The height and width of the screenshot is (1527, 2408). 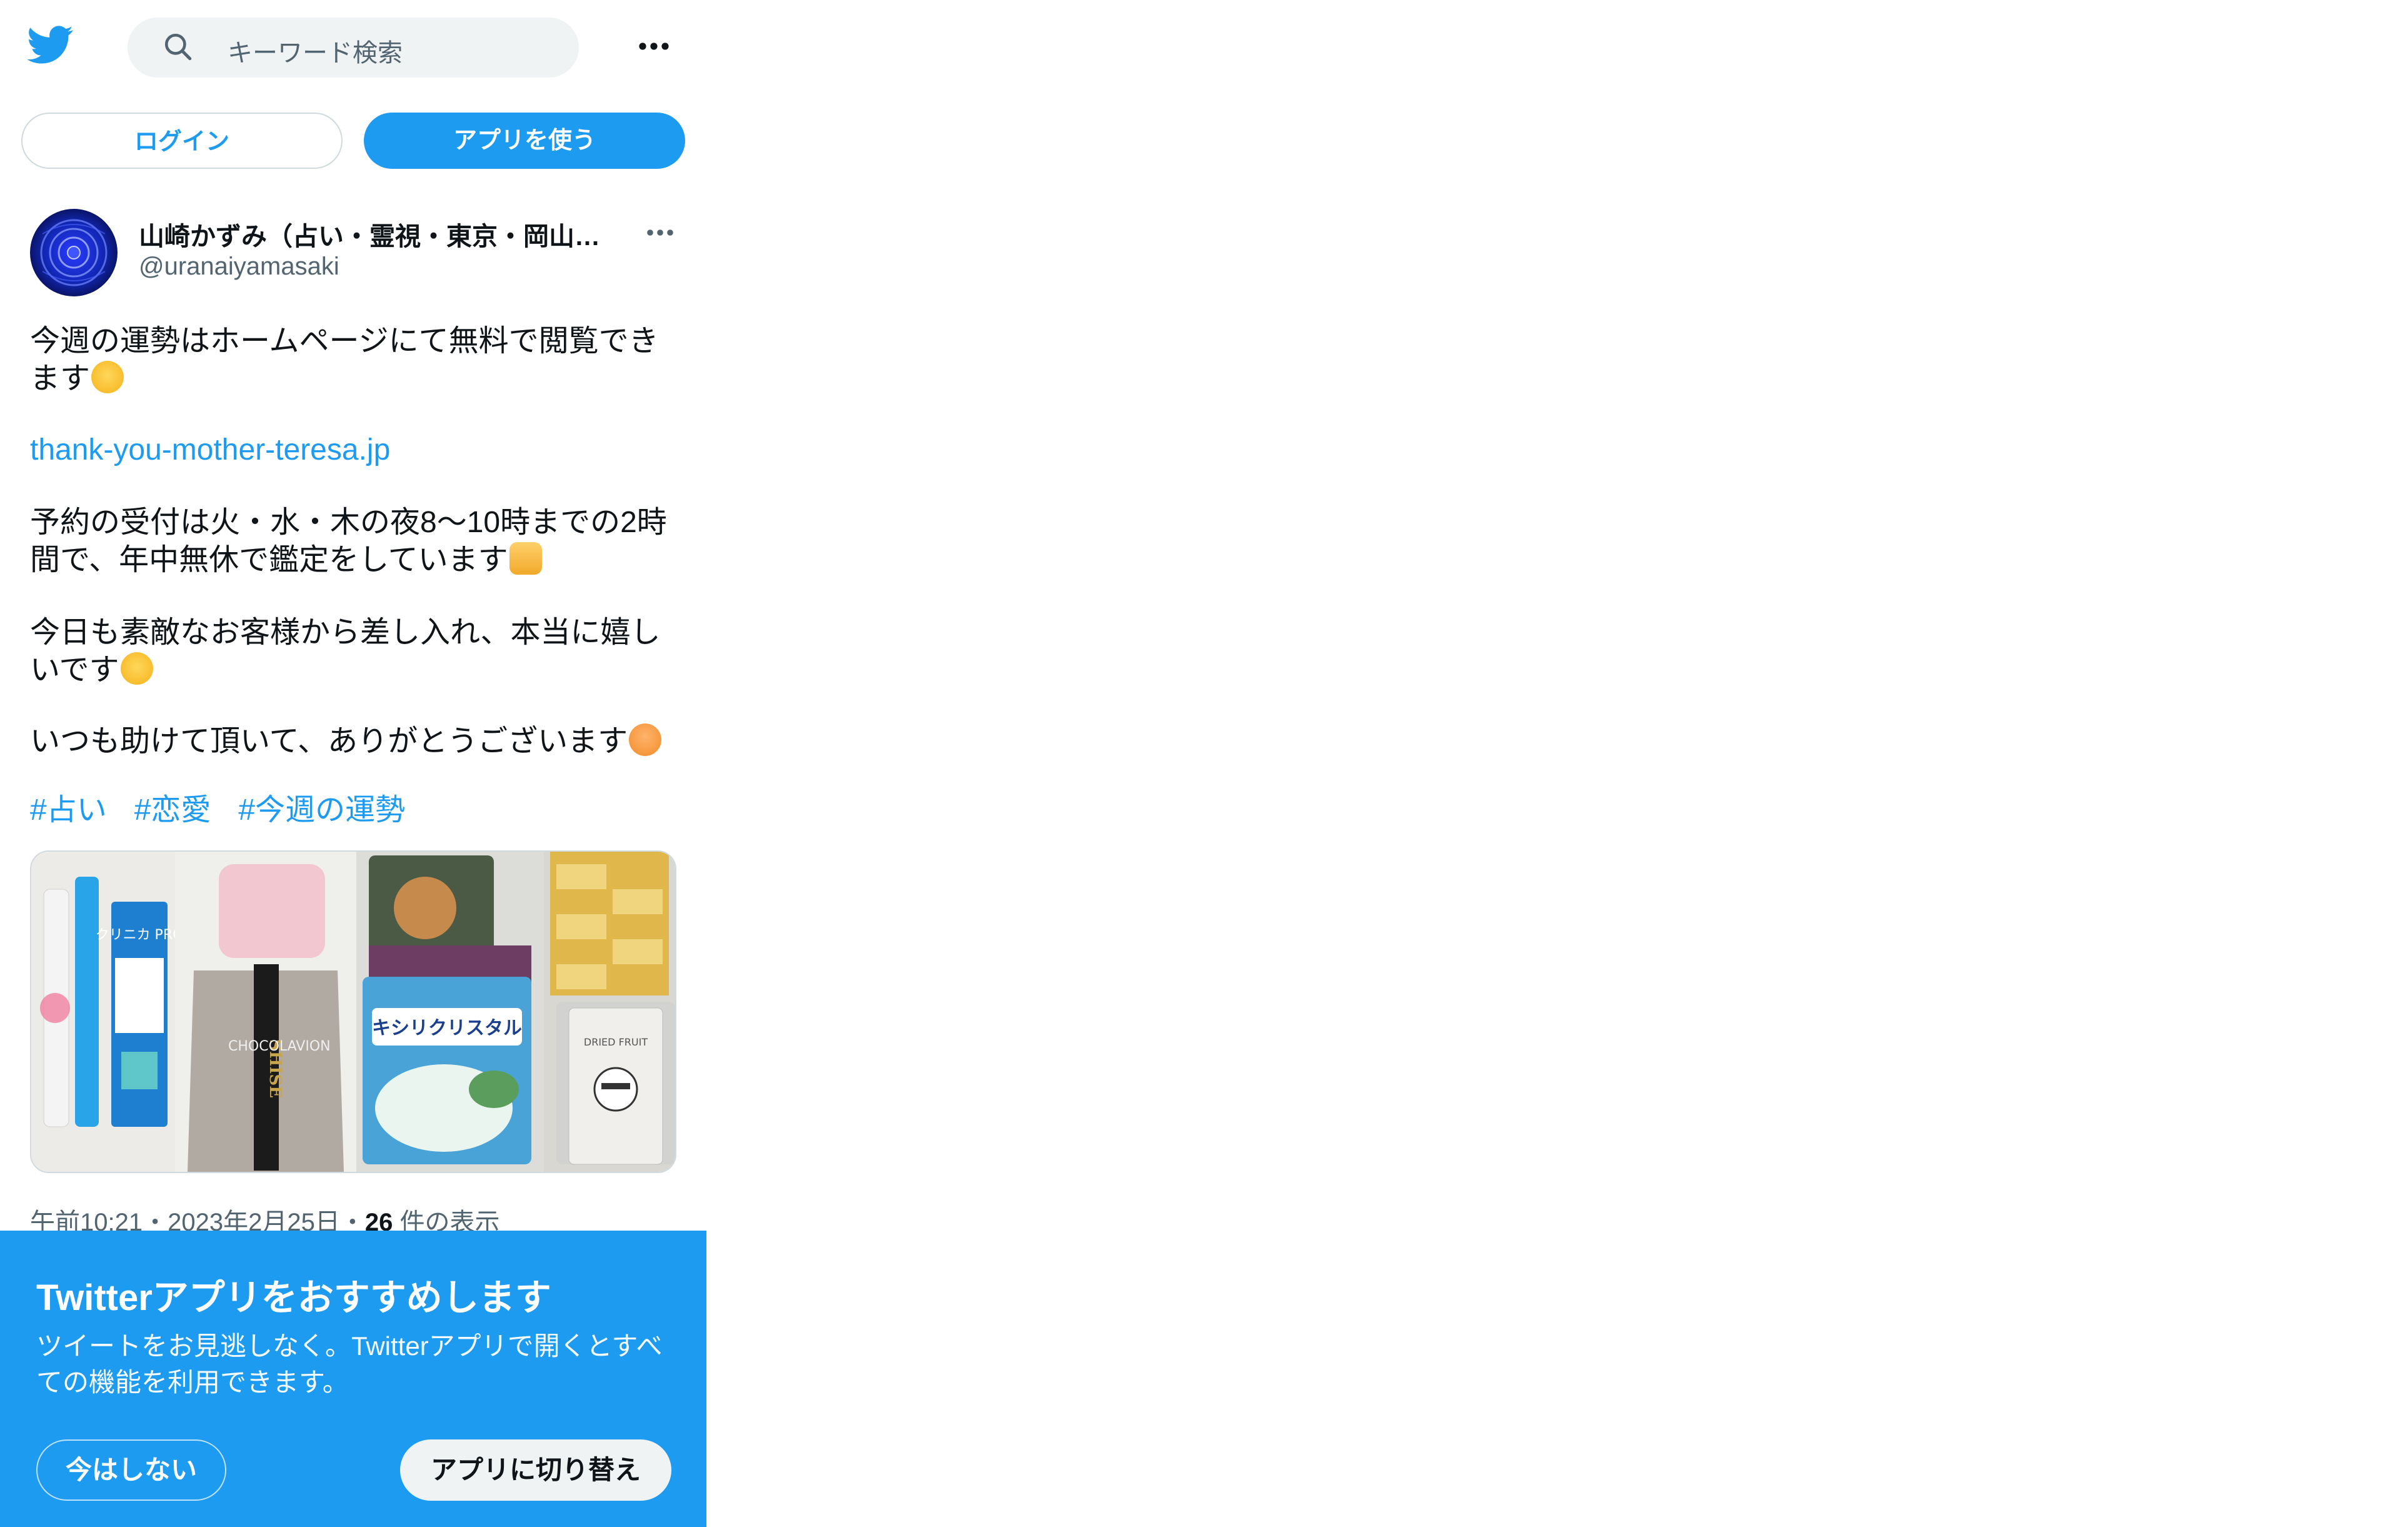 I want to click on tweet-link: thank-you-mother-teresa.jp, so click(x=210, y=449).